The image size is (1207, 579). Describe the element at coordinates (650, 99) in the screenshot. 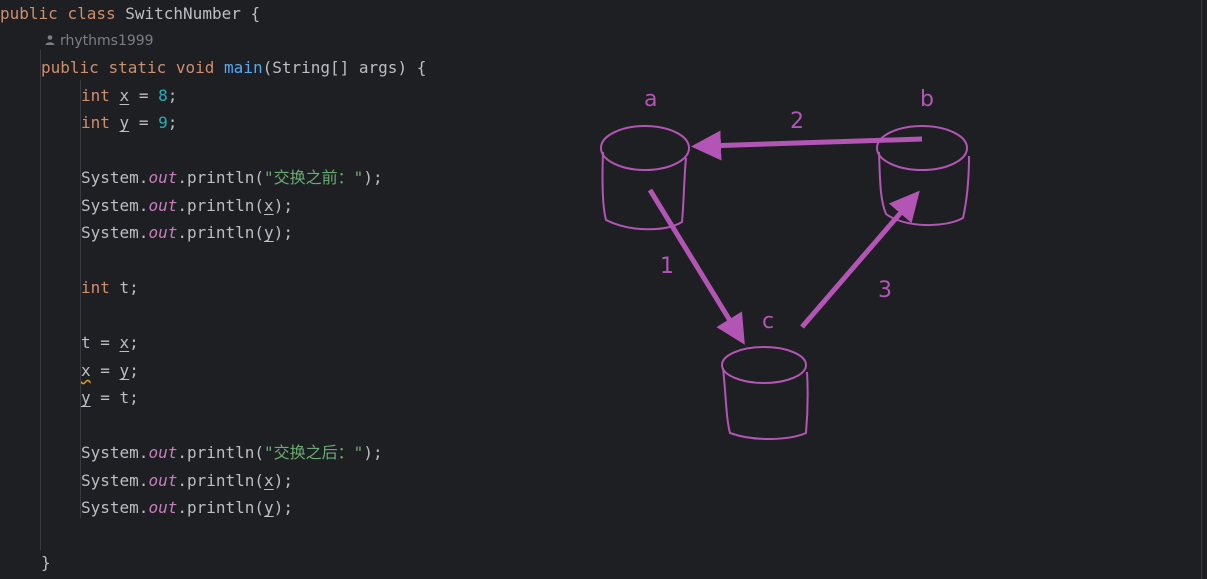

I see `node-label-a: a` at that location.